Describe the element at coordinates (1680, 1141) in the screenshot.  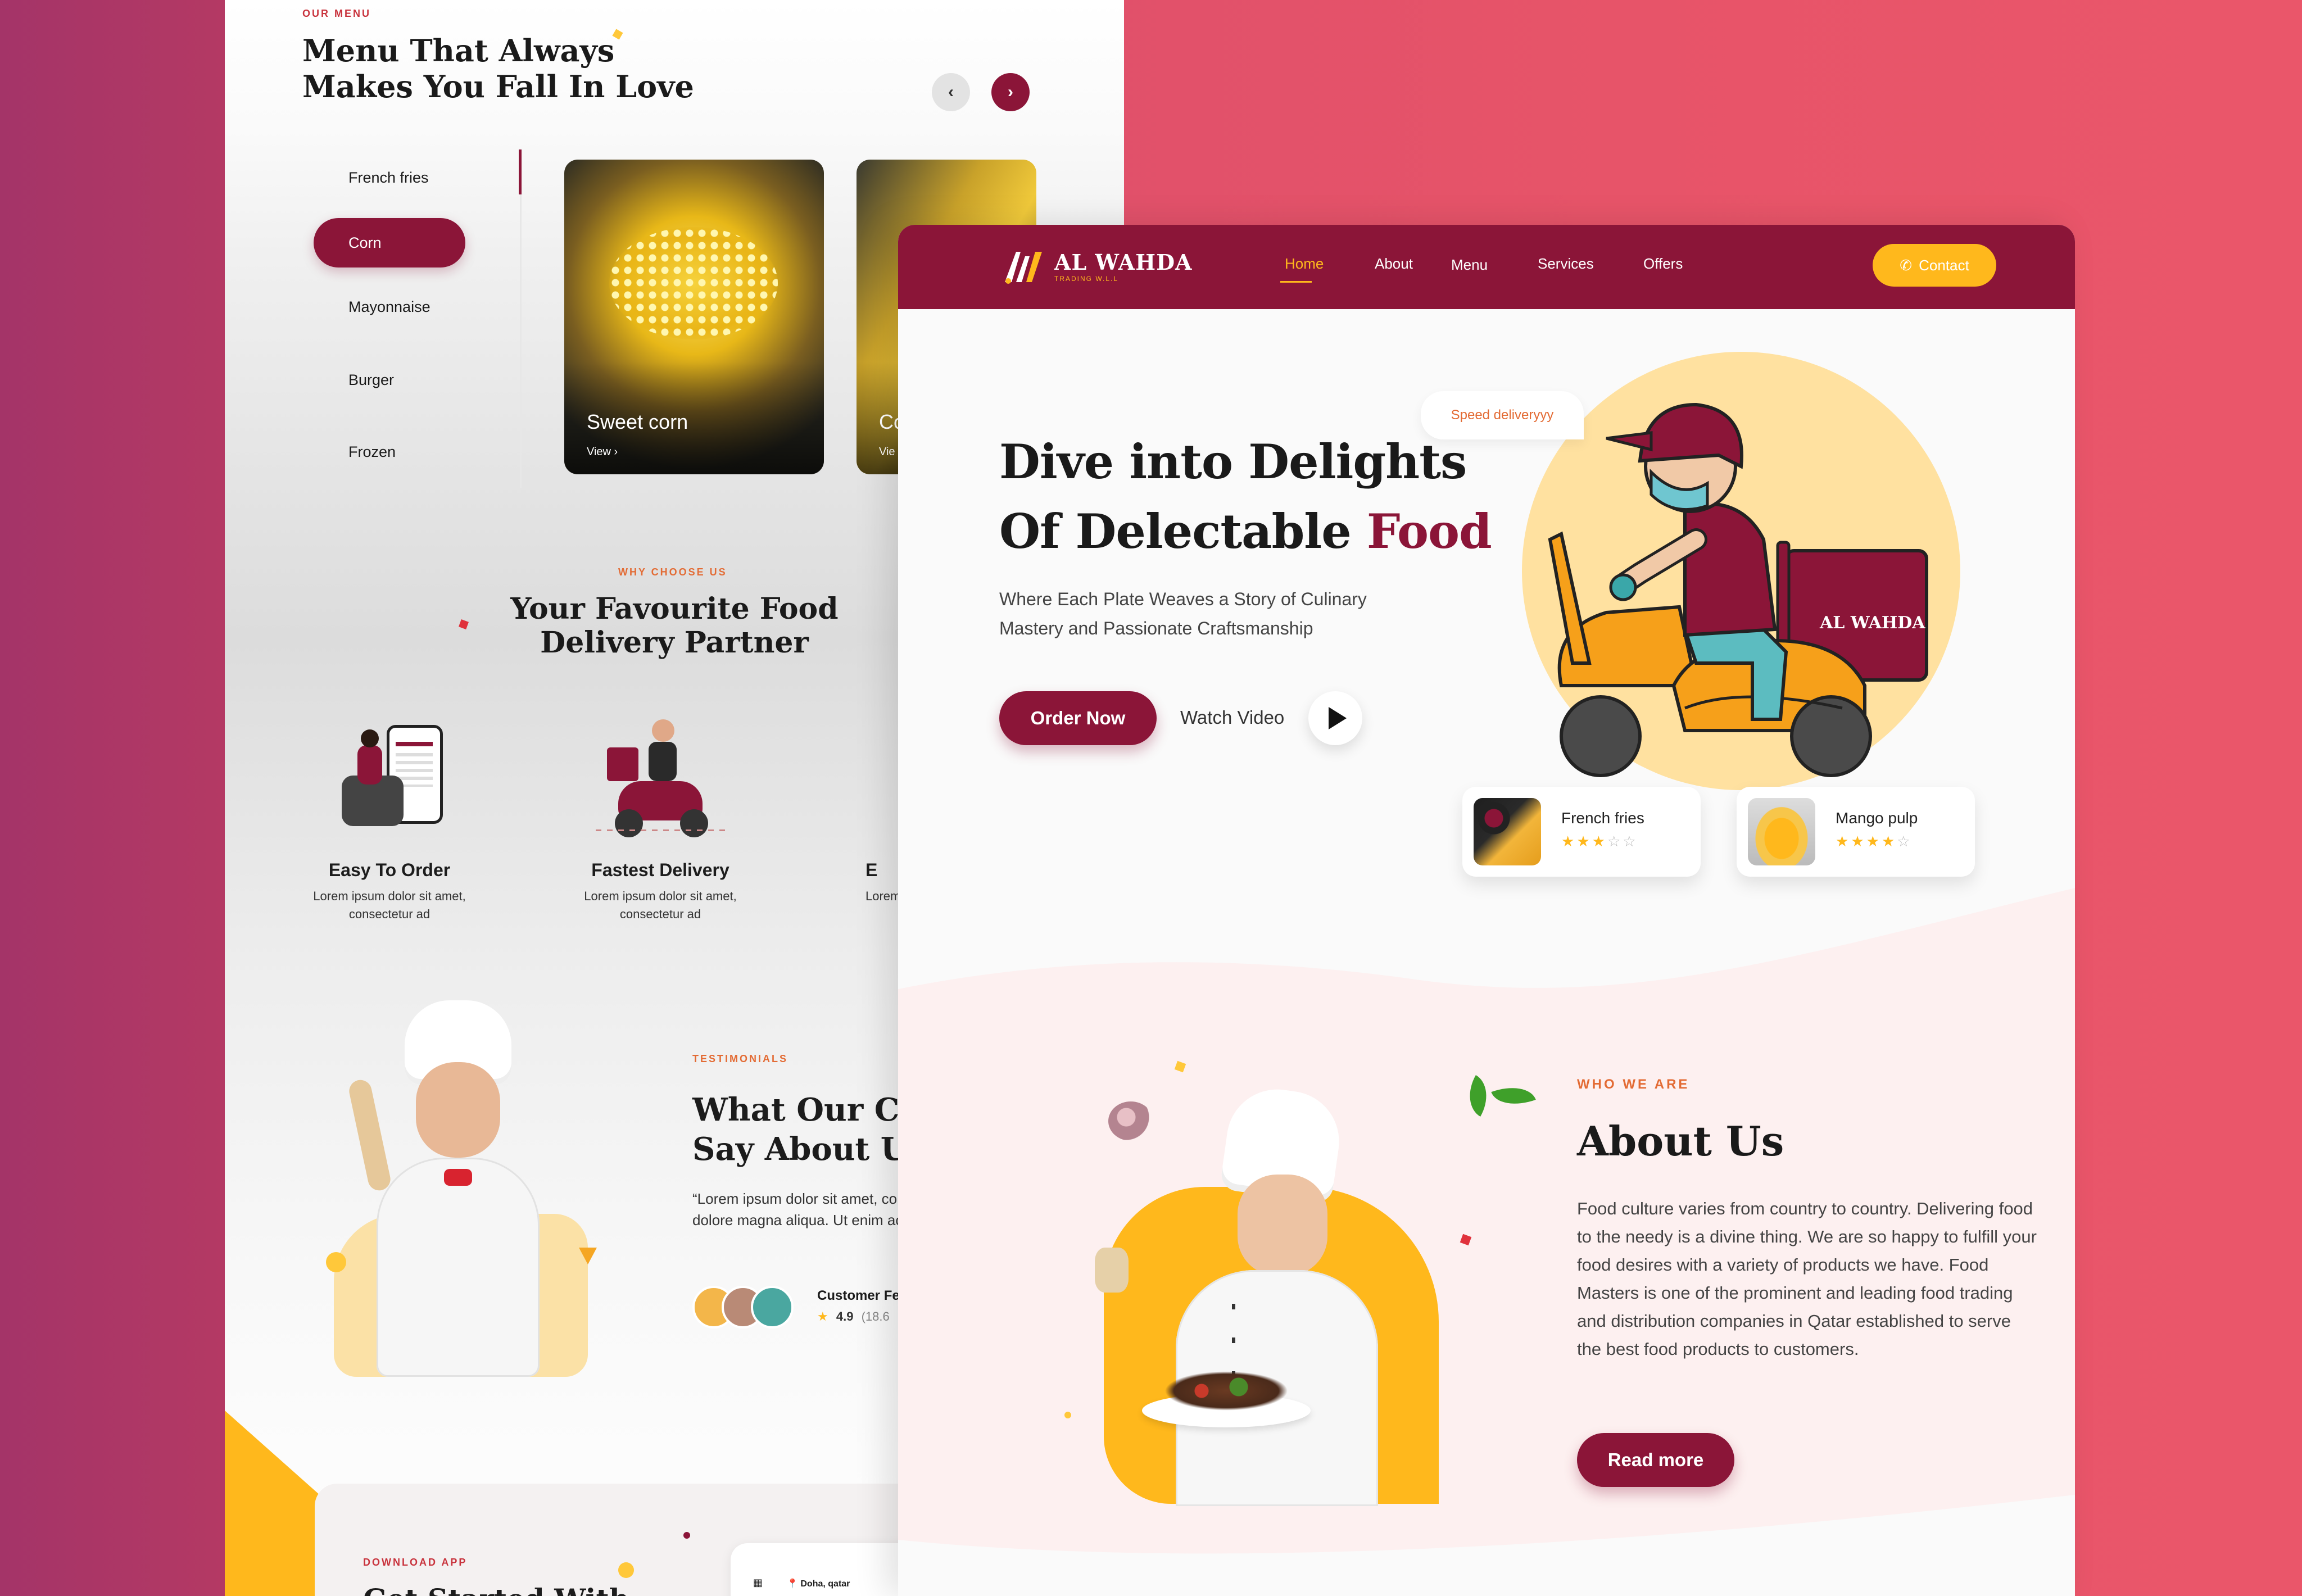
I see `about-title: About Us` at that location.